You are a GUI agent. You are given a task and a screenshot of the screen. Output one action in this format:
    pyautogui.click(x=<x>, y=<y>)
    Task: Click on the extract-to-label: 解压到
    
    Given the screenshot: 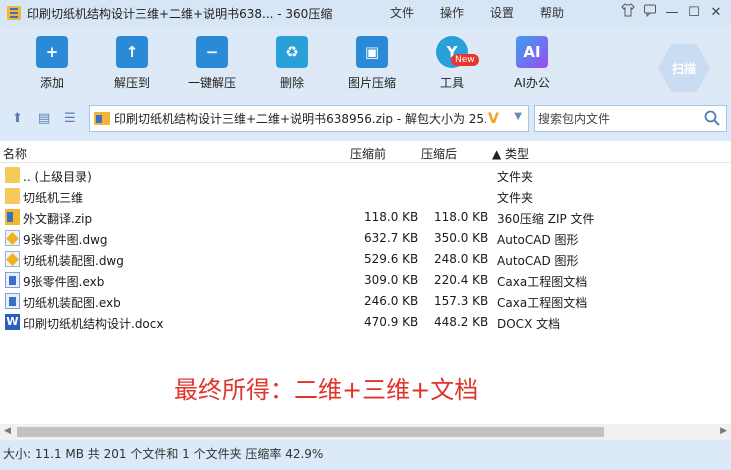 What is the action you would take?
    pyautogui.click(x=131, y=83)
    